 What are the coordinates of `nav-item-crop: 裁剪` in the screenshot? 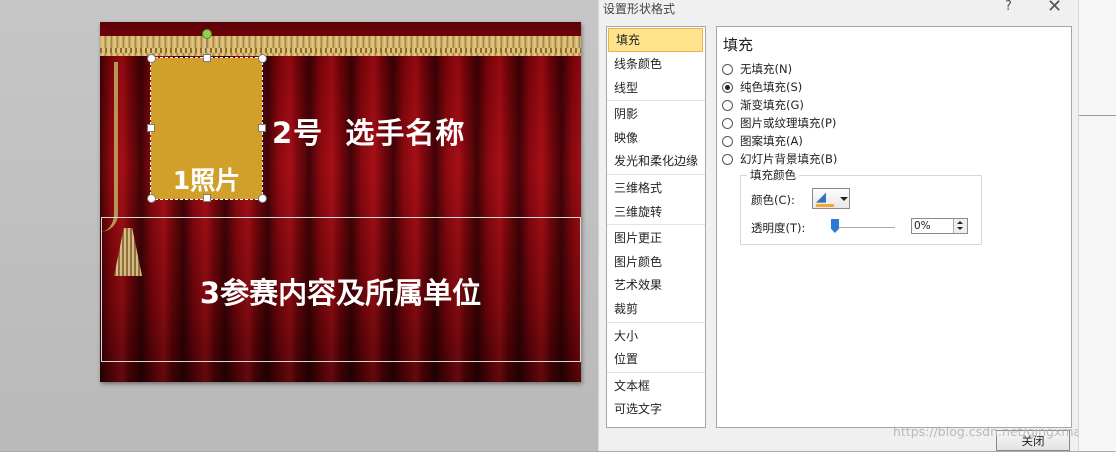 It's located at (656, 309).